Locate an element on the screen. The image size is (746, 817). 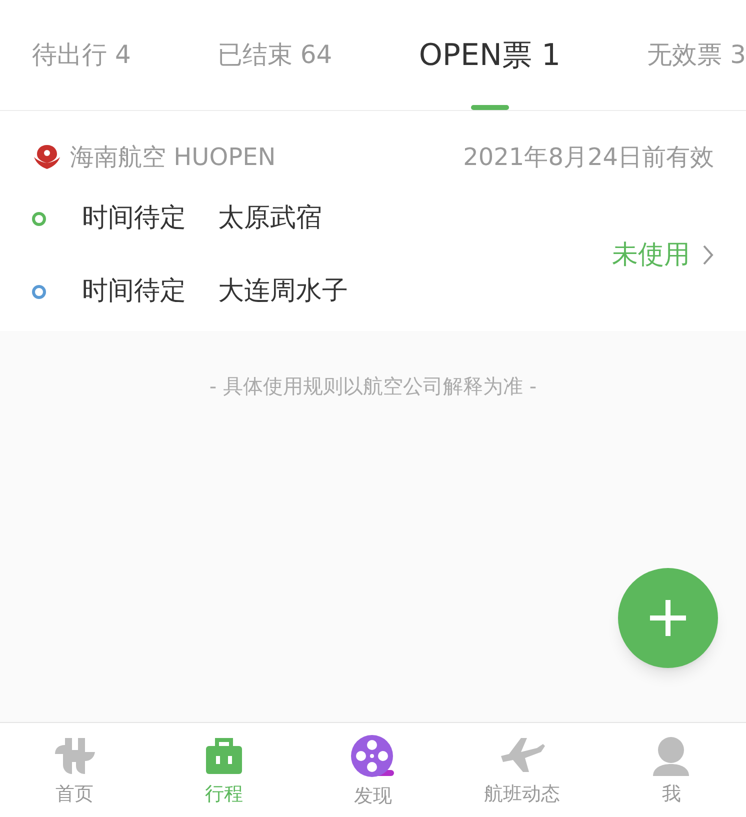
film-reel-icon is located at coordinates (373, 756).